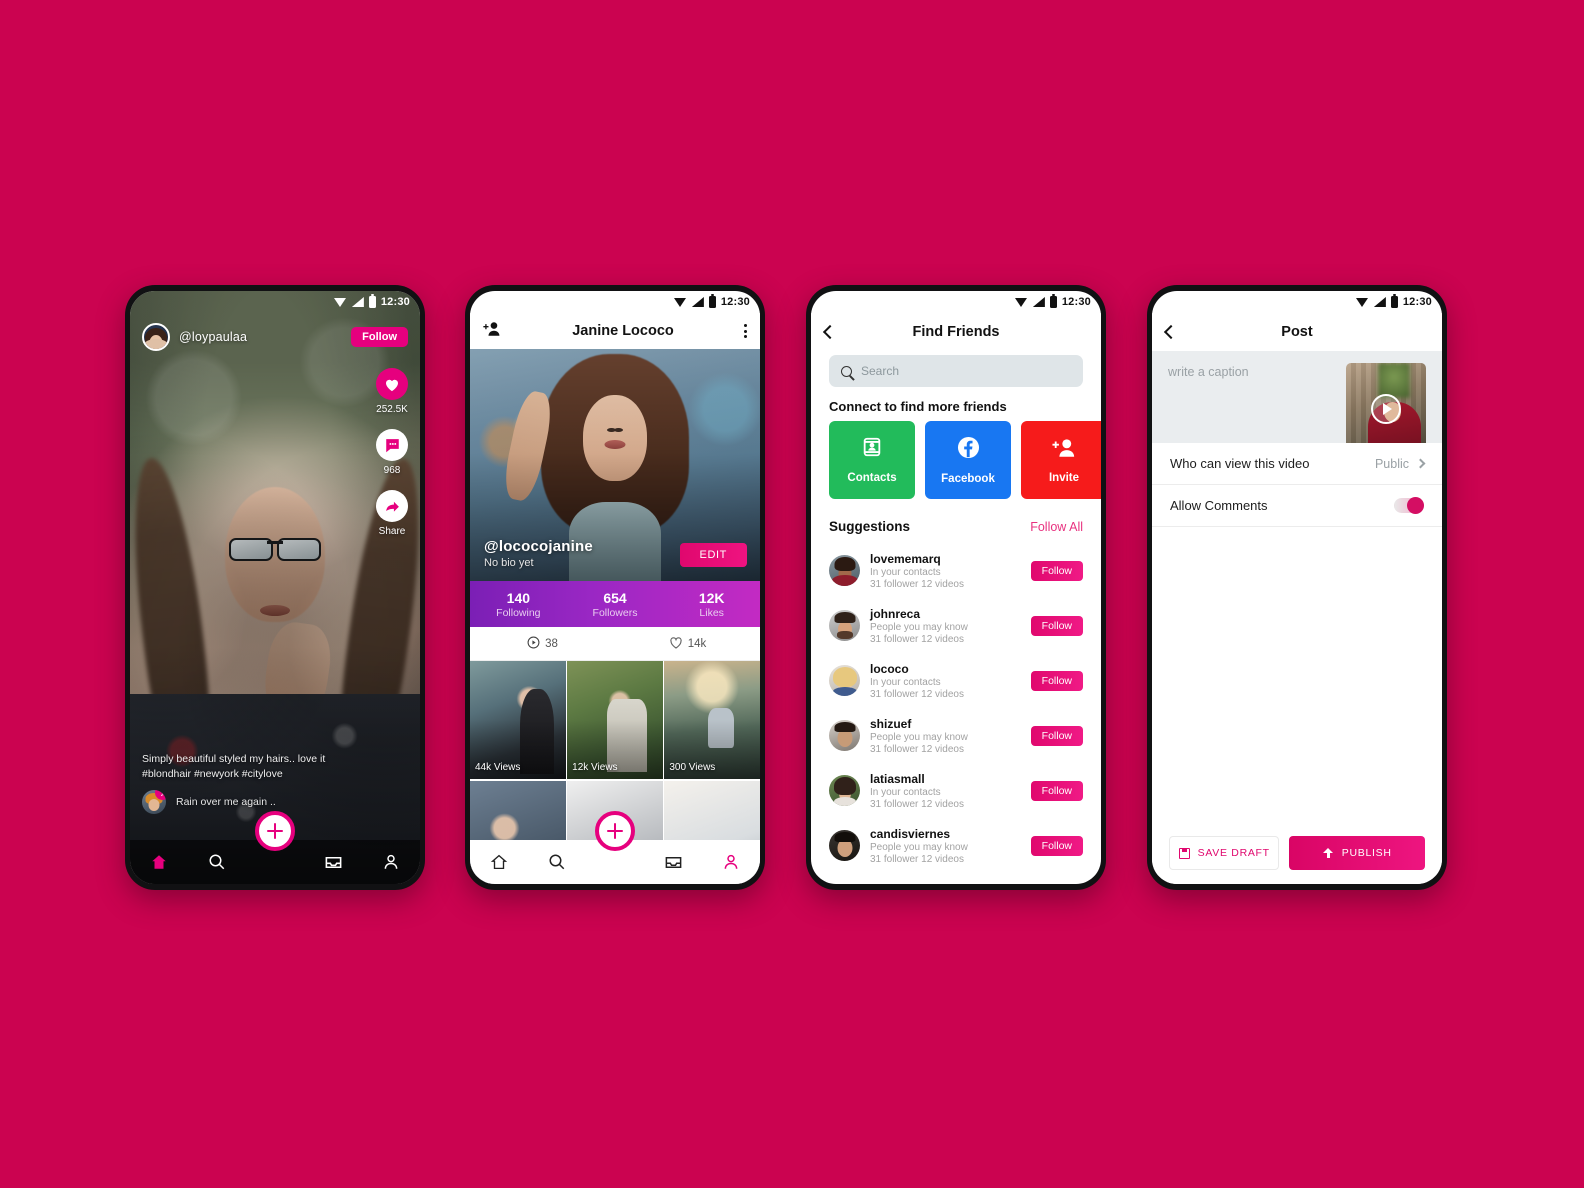  Describe the element at coordinates (745, 331) in the screenshot. I see `more-vertical-icon` at that location.